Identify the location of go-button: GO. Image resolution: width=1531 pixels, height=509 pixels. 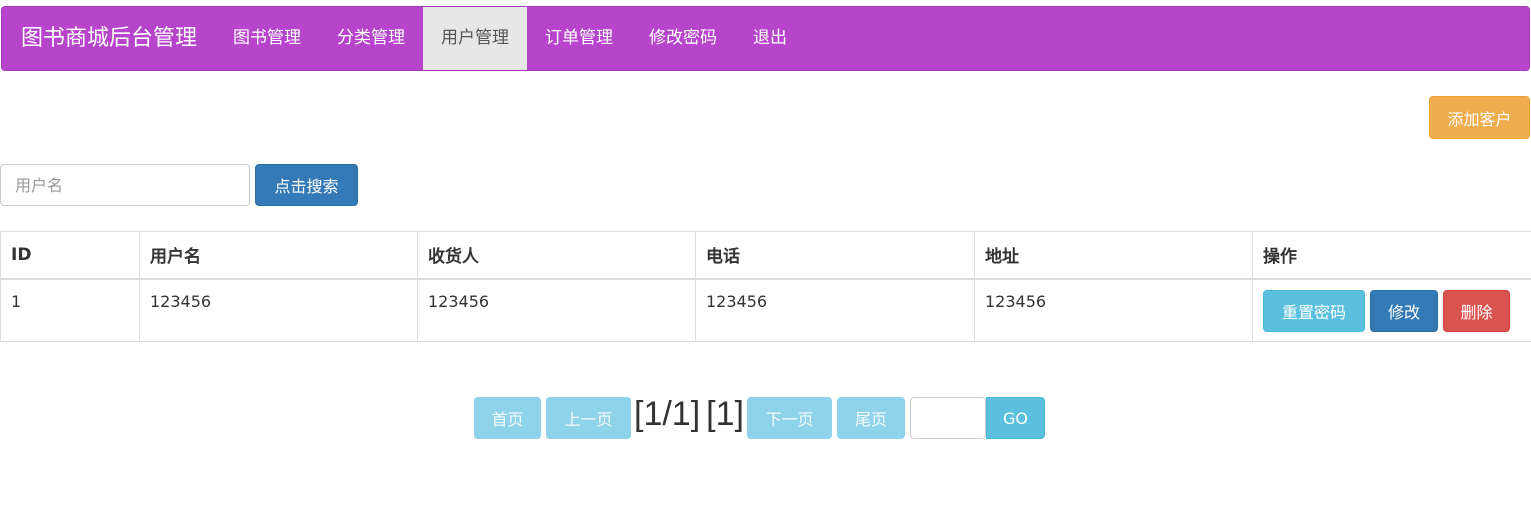
(1015, 418).